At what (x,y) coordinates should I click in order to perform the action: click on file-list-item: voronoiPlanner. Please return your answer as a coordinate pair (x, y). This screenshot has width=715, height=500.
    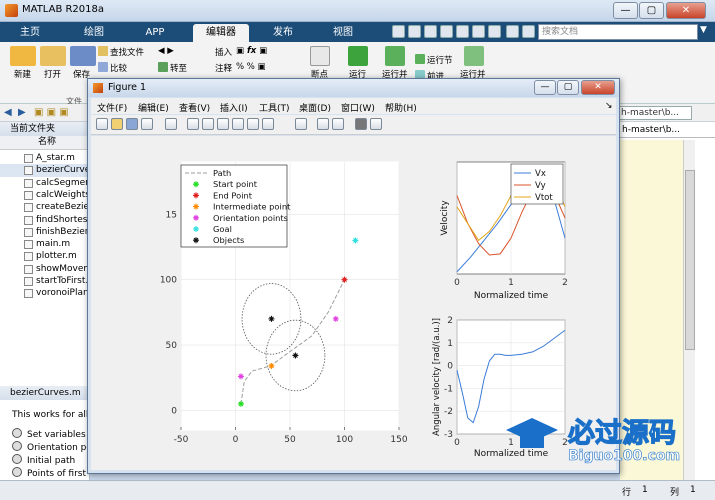
    Looking at the image, I should click on (45, 293).